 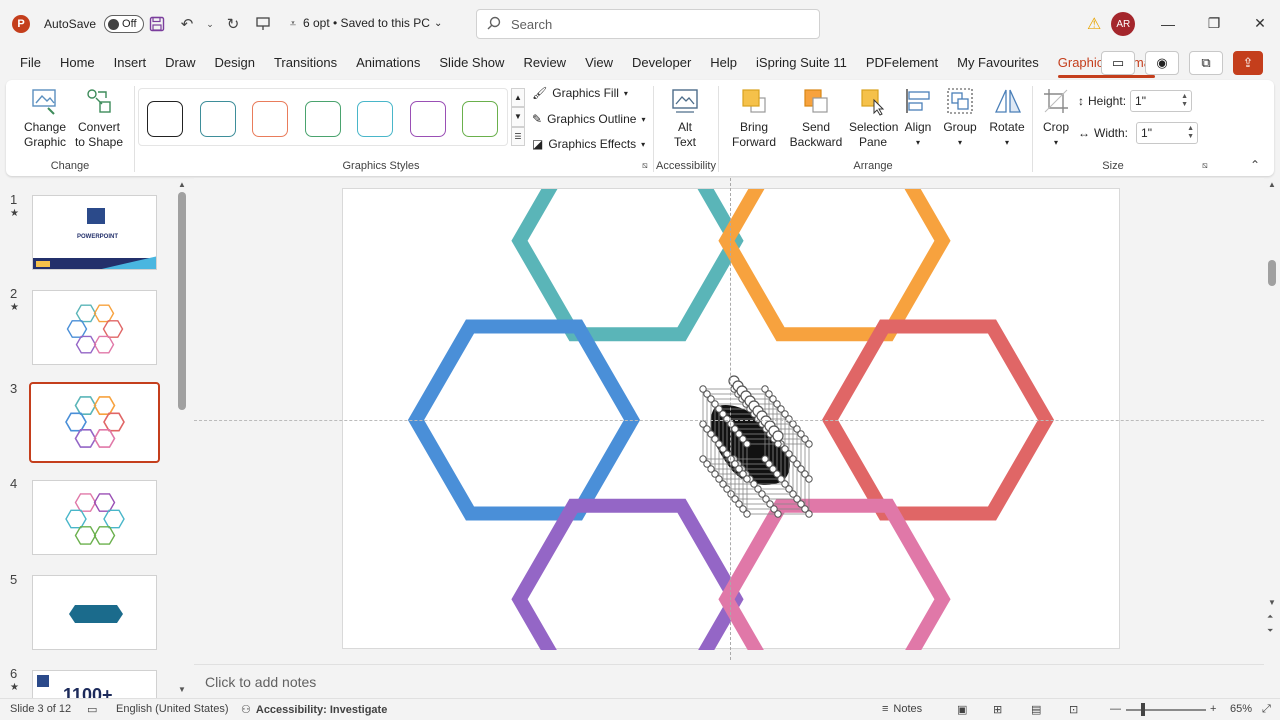 I want to click on customize-toolbar-icon: ⩡, so click(x=293, y=24).